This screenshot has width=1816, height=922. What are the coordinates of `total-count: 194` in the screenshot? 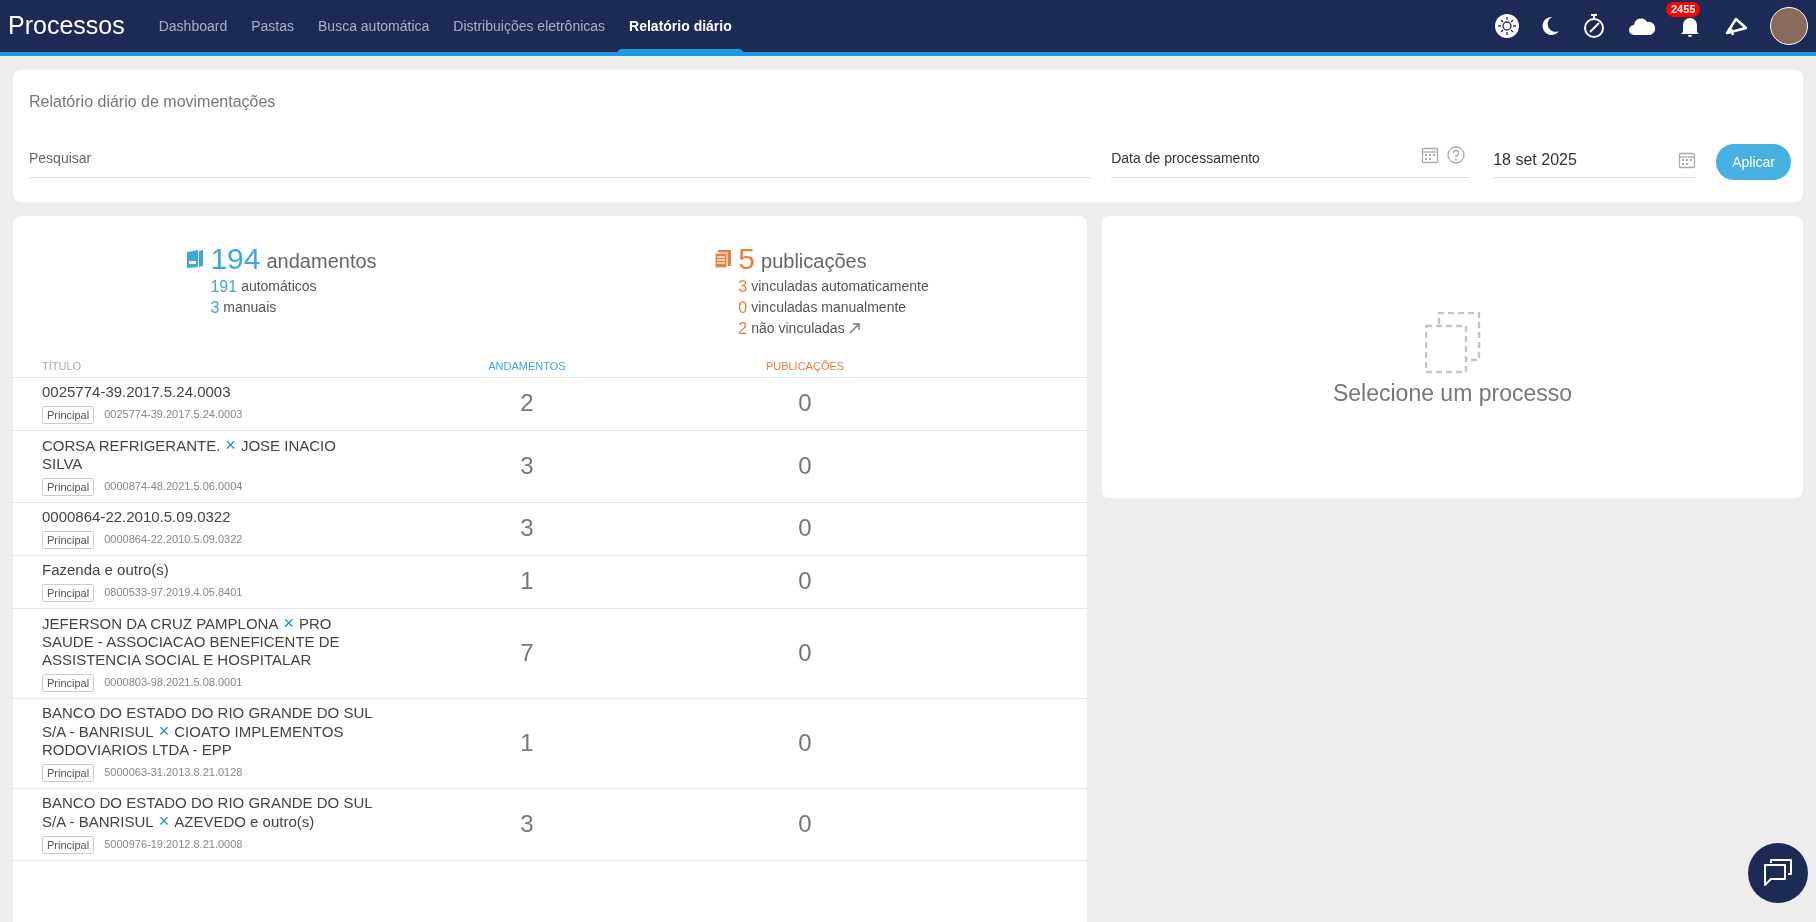 It's located at (235, 259).